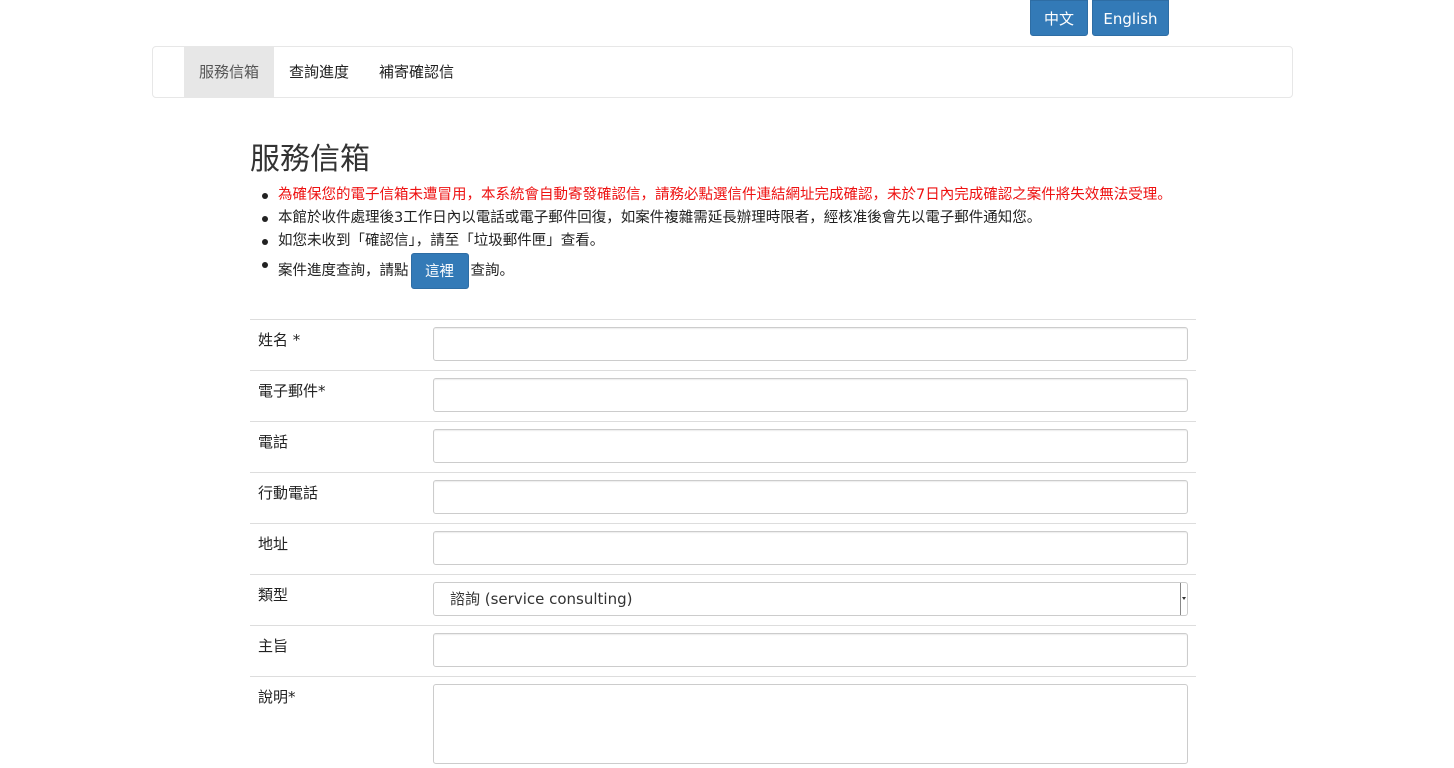  Describe the element at coordinates (1183, 599) in the screenshot. I see `chevron-down-icon` at that location.